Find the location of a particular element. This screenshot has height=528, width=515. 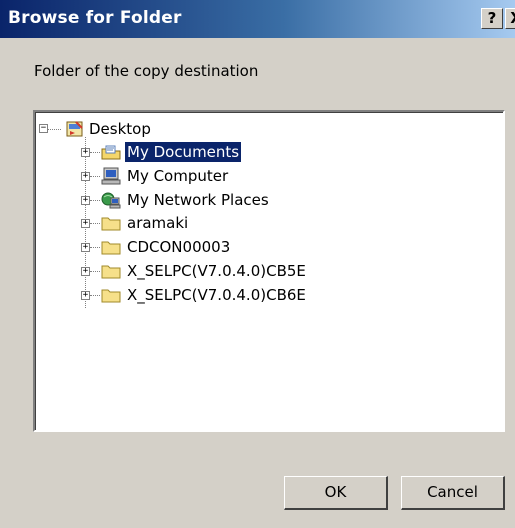

tree-node-aramaki: aramaki is located at coordinates (157, 223).